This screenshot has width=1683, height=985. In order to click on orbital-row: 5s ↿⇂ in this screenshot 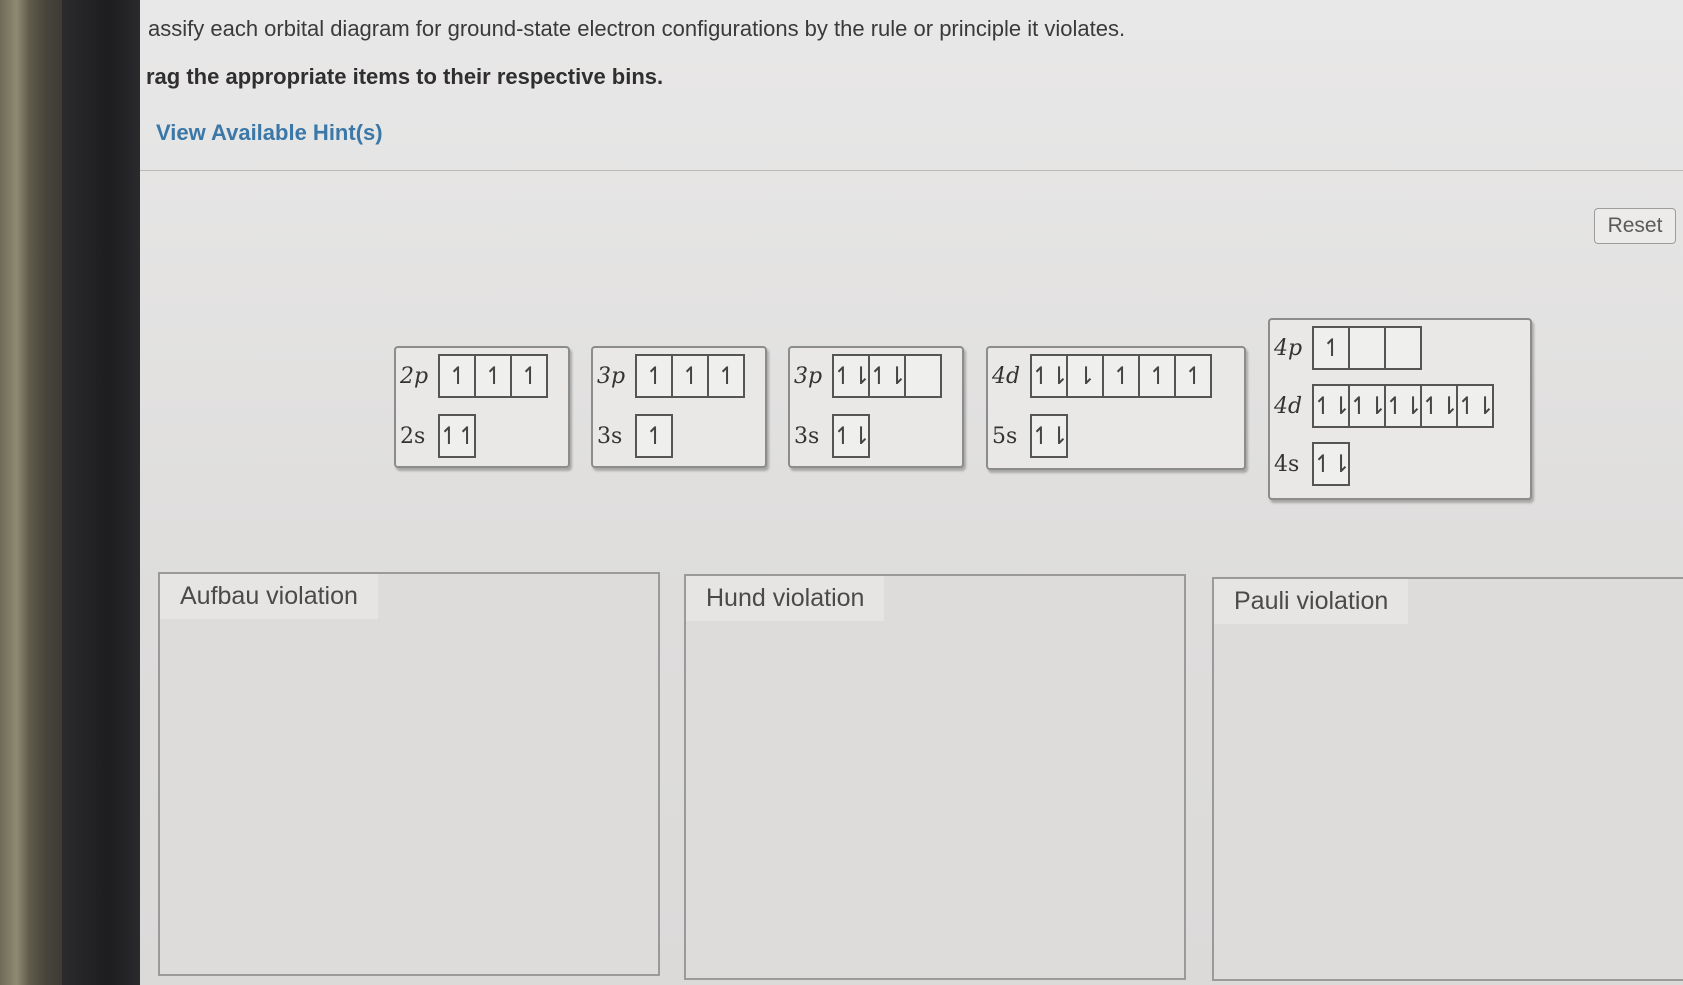, I will do `click(1028, 436)`.